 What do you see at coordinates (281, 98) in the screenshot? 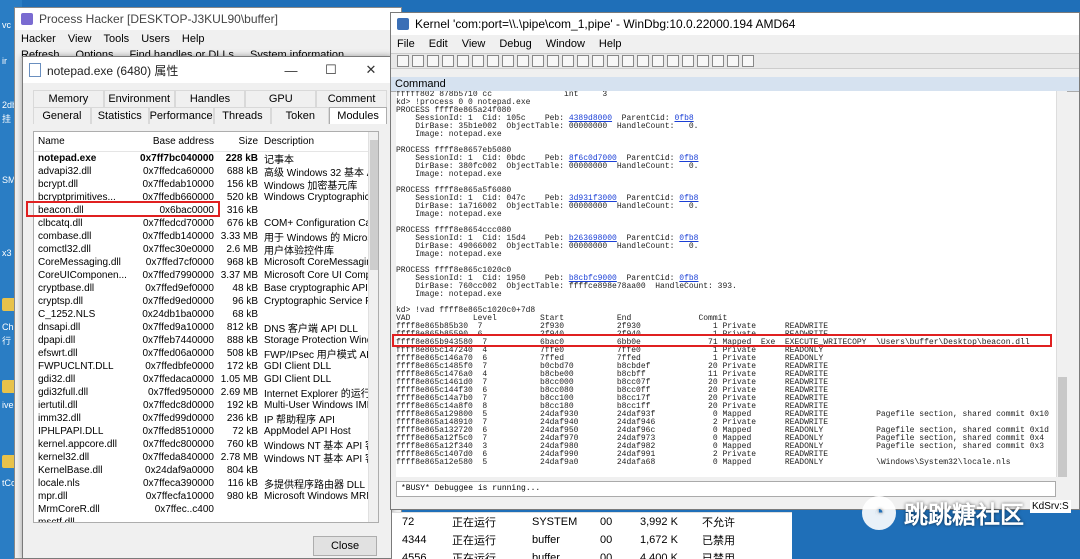
I see `tab-gpu: GPU` at bounding box center [281, 98].